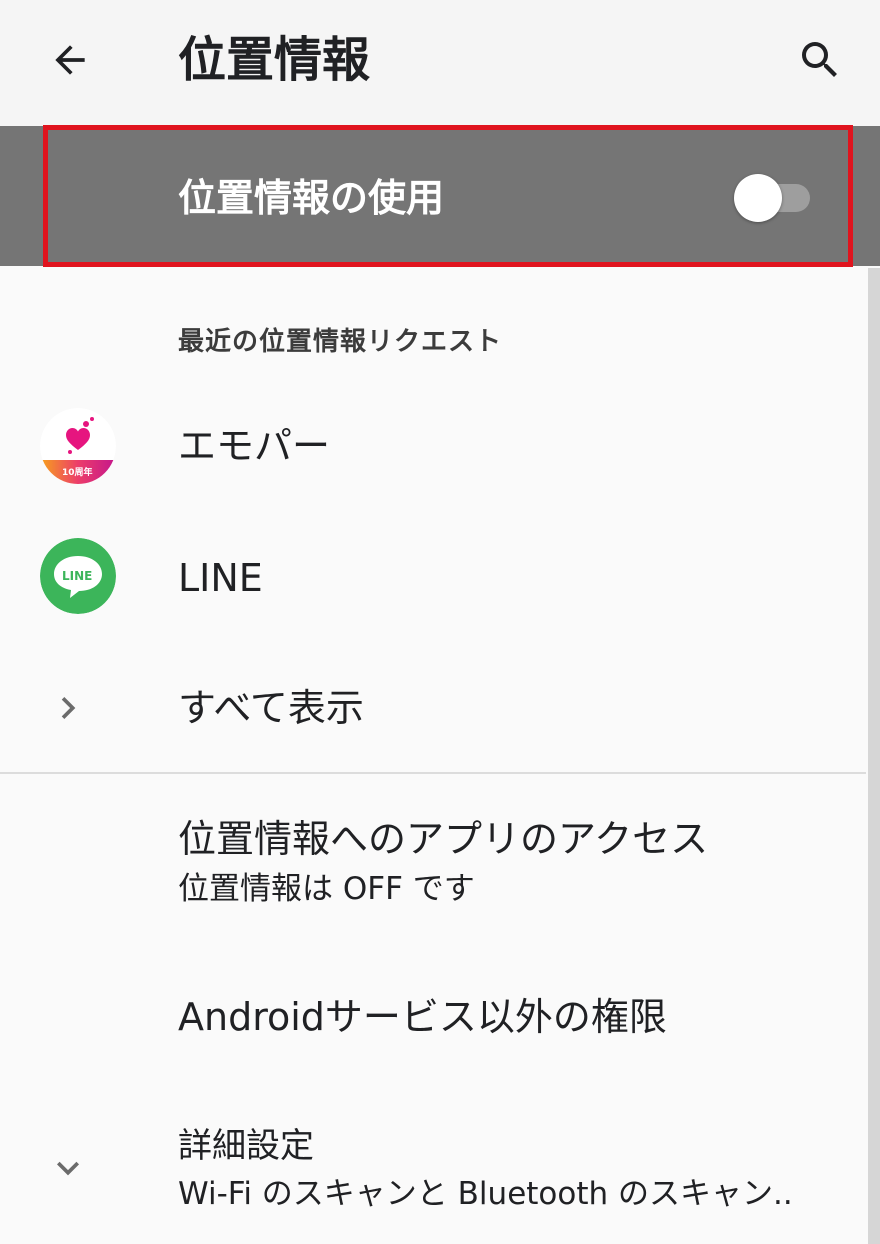  Describe the element at coordinates (433, 773) in the screenshot. I see `section-divider` at that location.